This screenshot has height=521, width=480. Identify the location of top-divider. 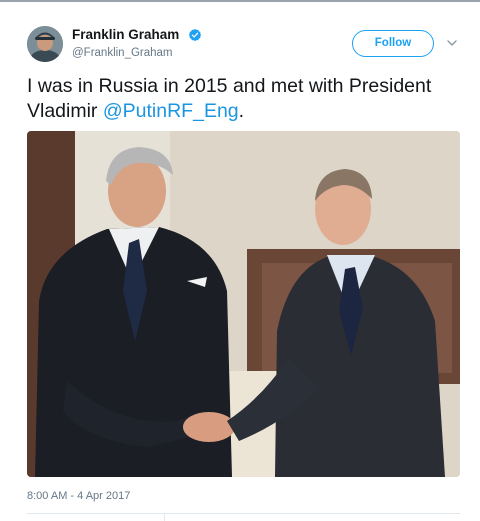
(240, 1).